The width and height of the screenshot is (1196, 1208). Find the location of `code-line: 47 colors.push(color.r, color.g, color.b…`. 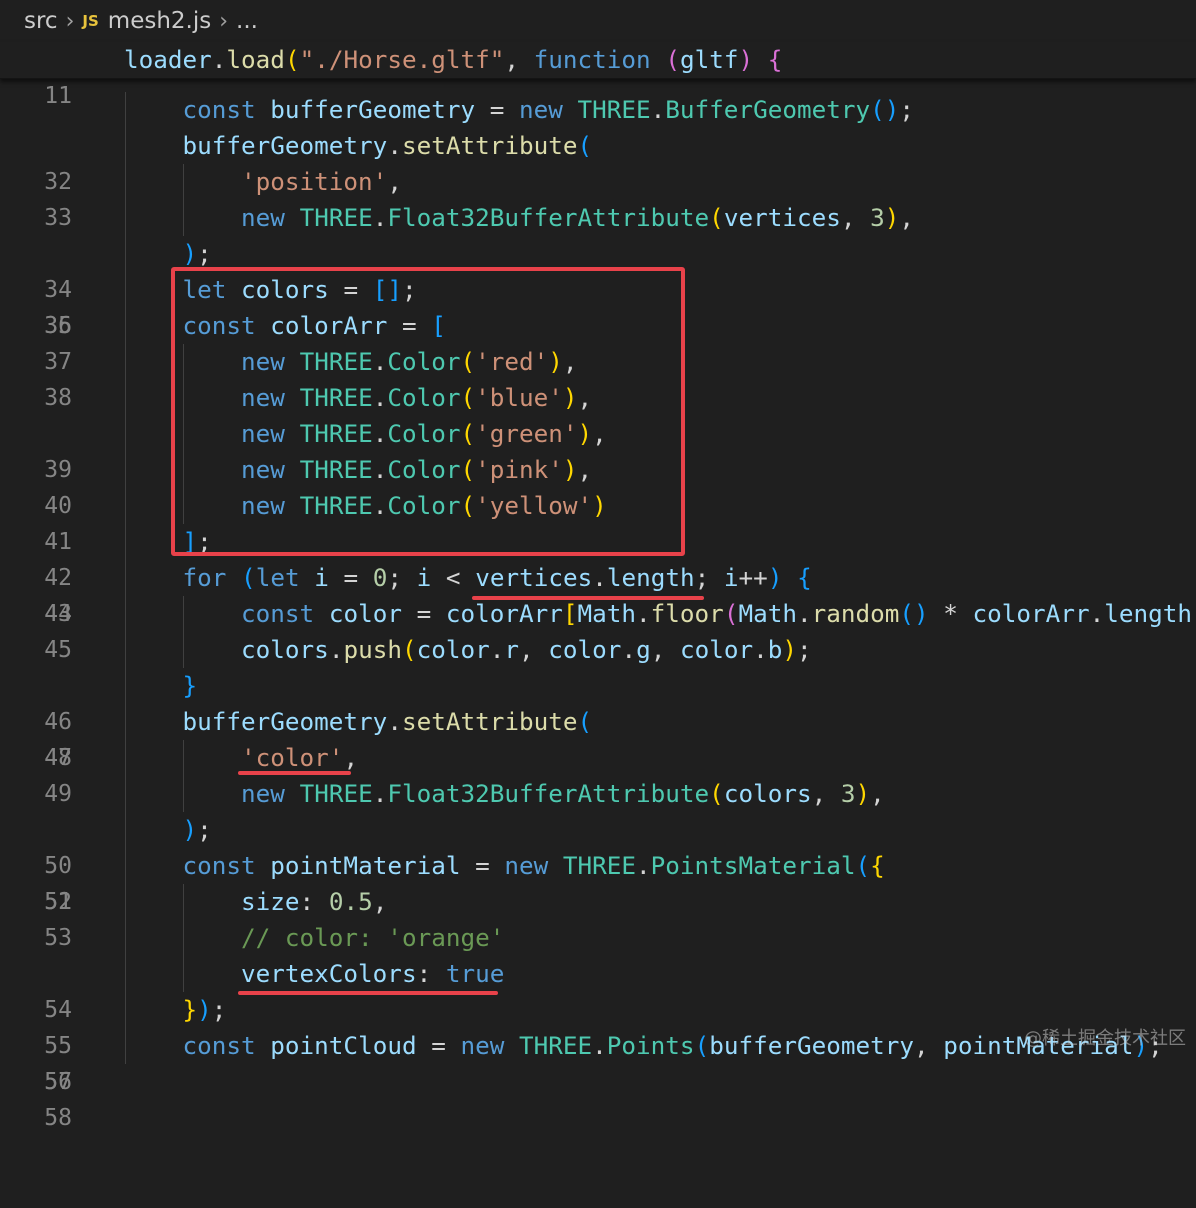

code-line: 47 colors.push(color.r, color.g, color.b… is located at coordinates (598, 701).